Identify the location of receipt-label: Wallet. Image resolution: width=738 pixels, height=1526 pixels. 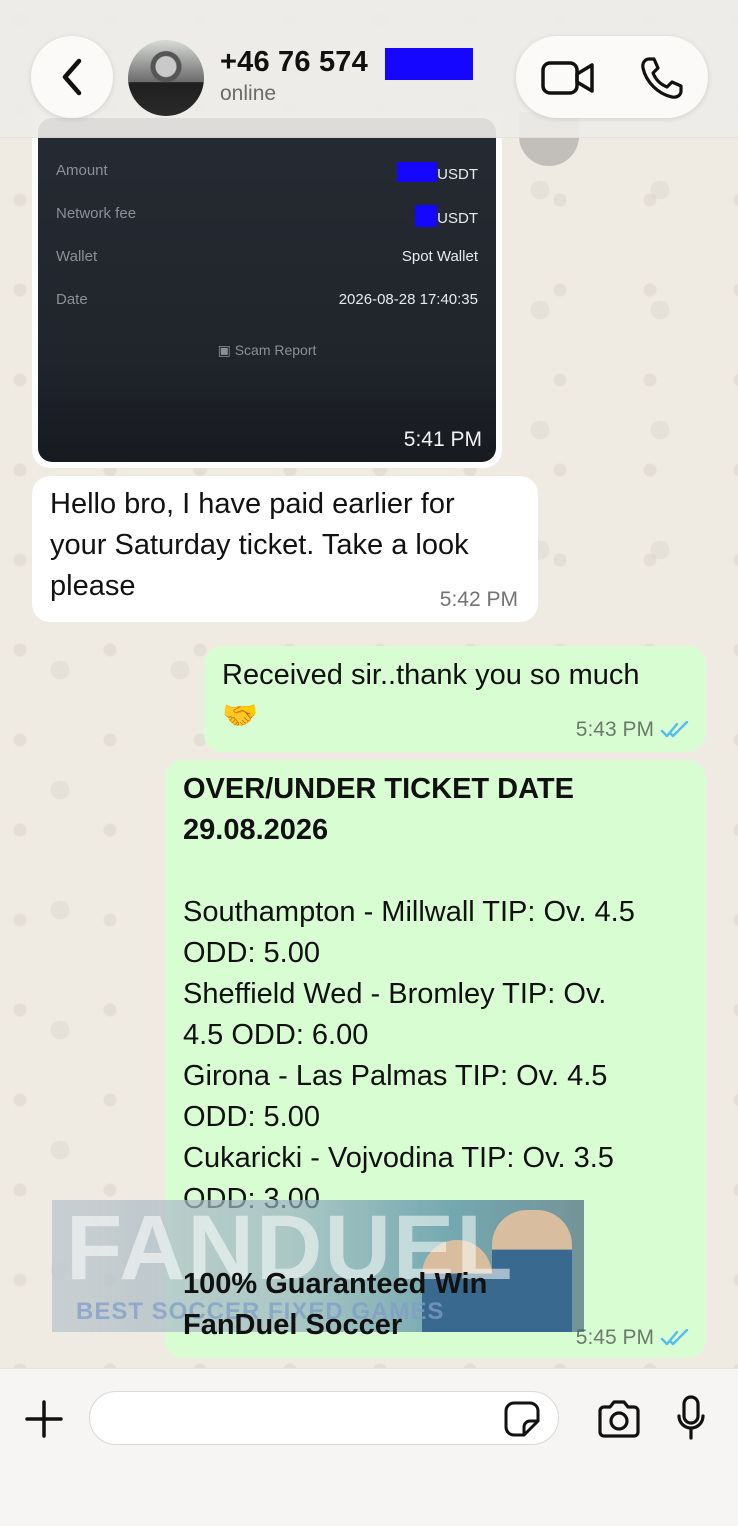
(77, 256).